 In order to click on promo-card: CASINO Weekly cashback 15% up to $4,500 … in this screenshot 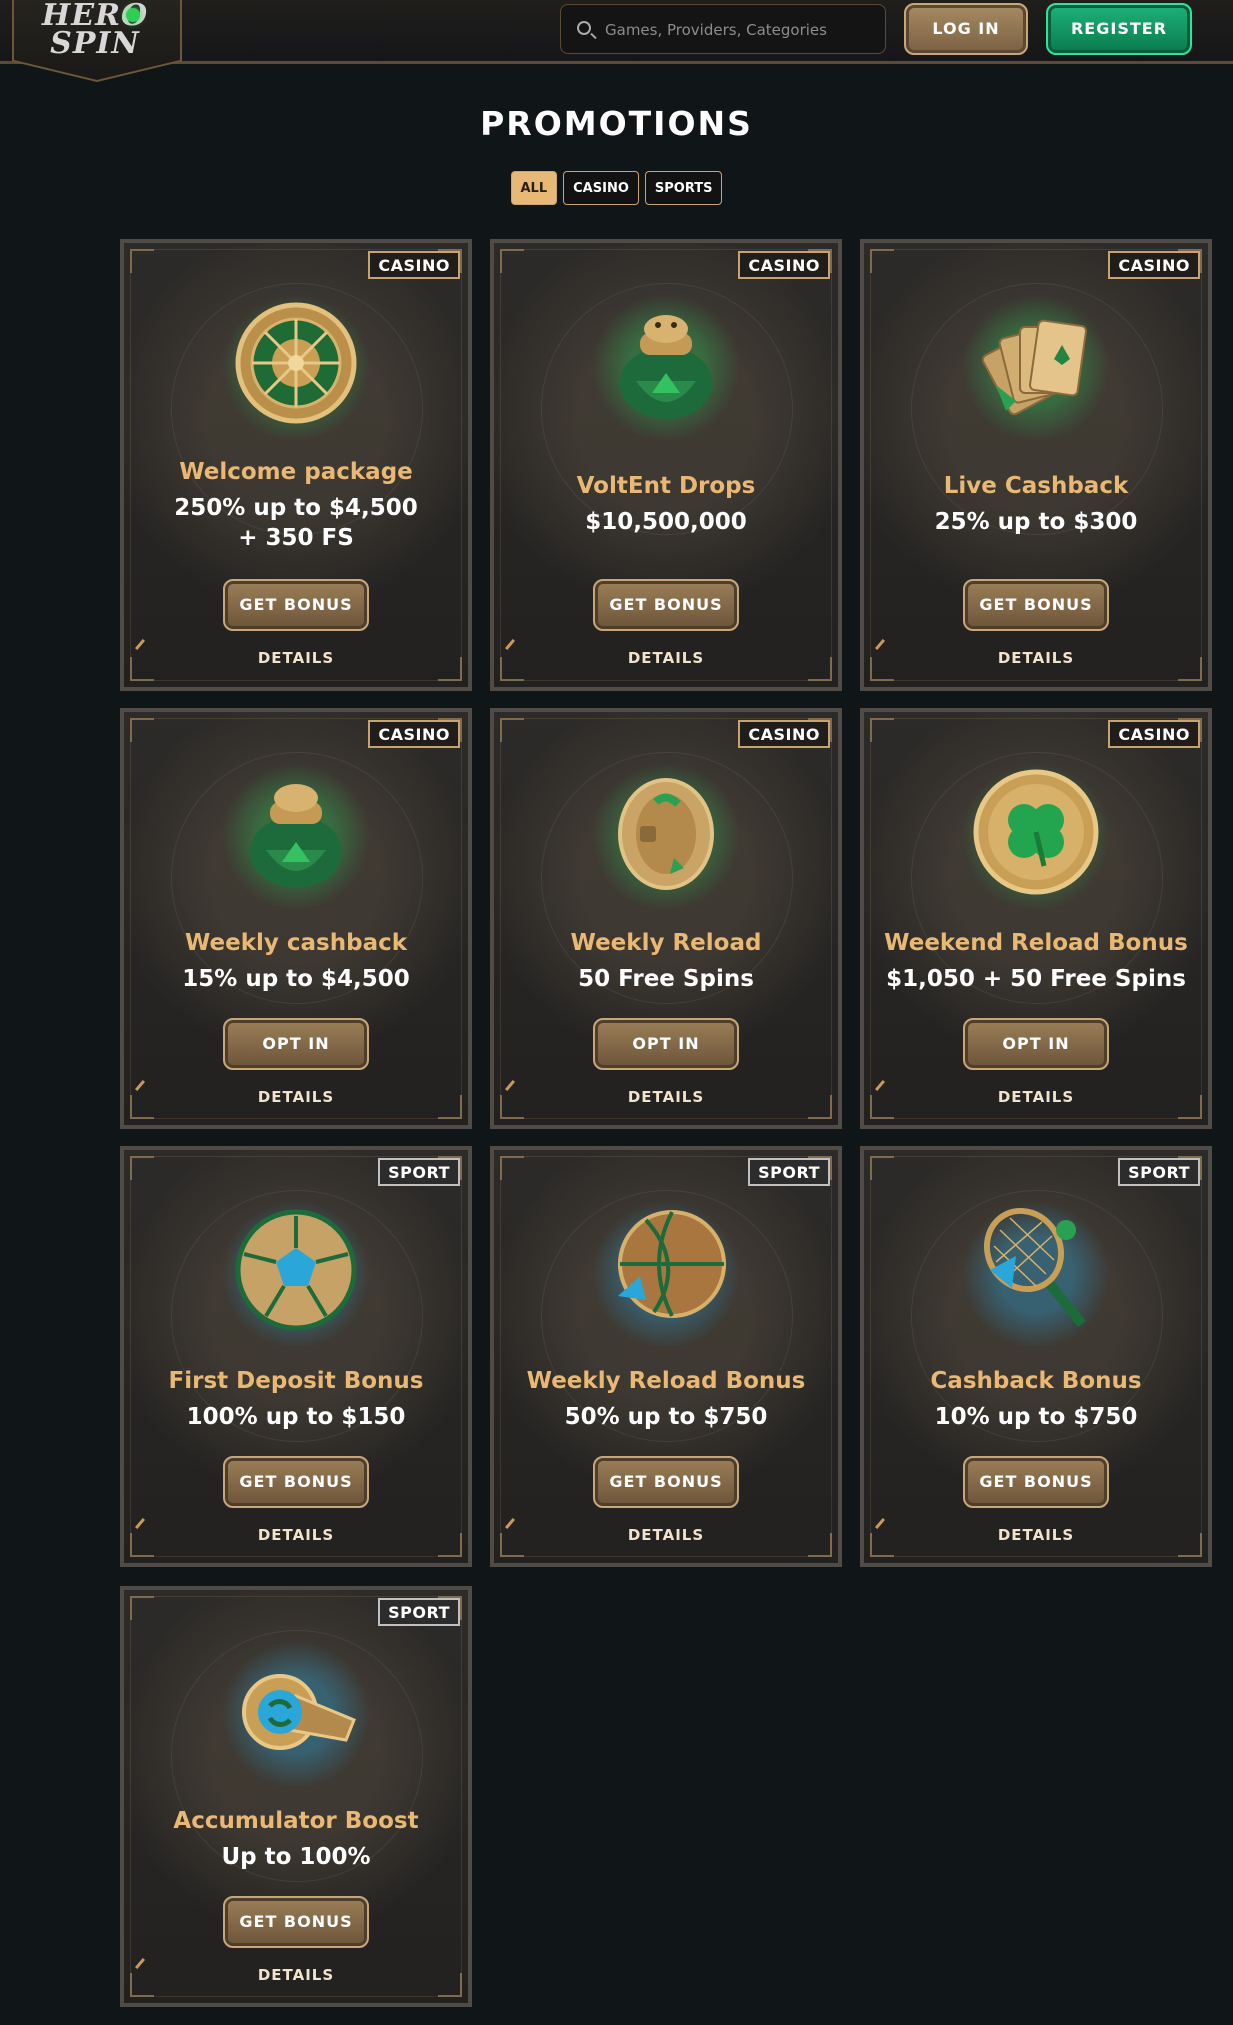, I will do `click(296, 918)`.